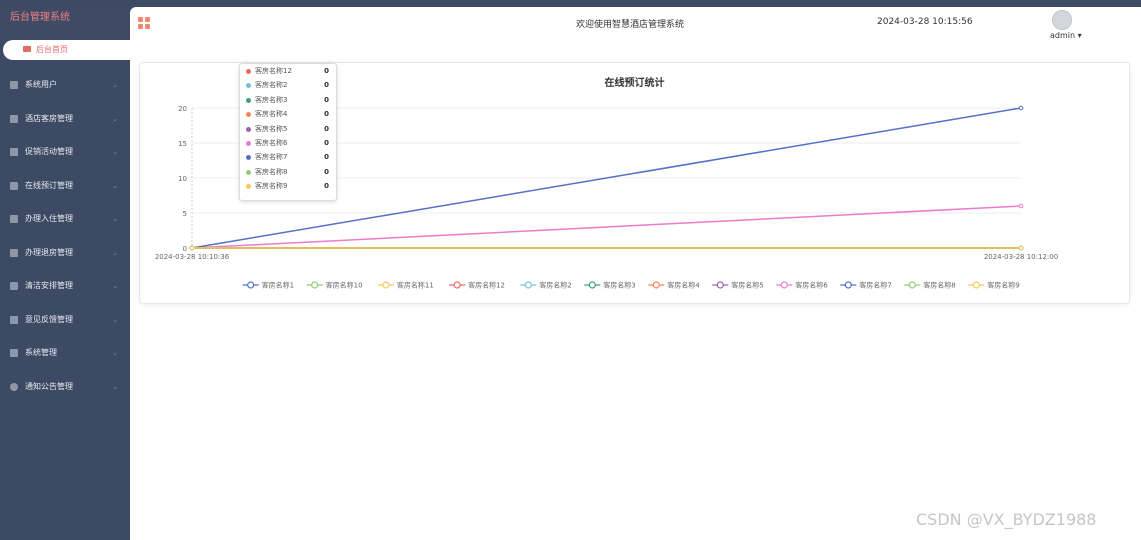  Describe the element at coordinates (278, 285) in the screenshot. I see `legend-label: 客房名称1` at that location.